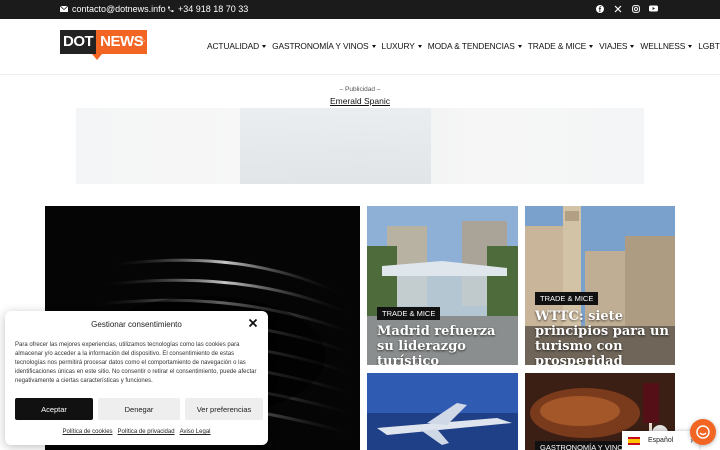 The image size is (720, 450). Describe the element at coordinates (136, 324) in the screenshot. I see `consent-title: Gestionar consentimiento` at that location.